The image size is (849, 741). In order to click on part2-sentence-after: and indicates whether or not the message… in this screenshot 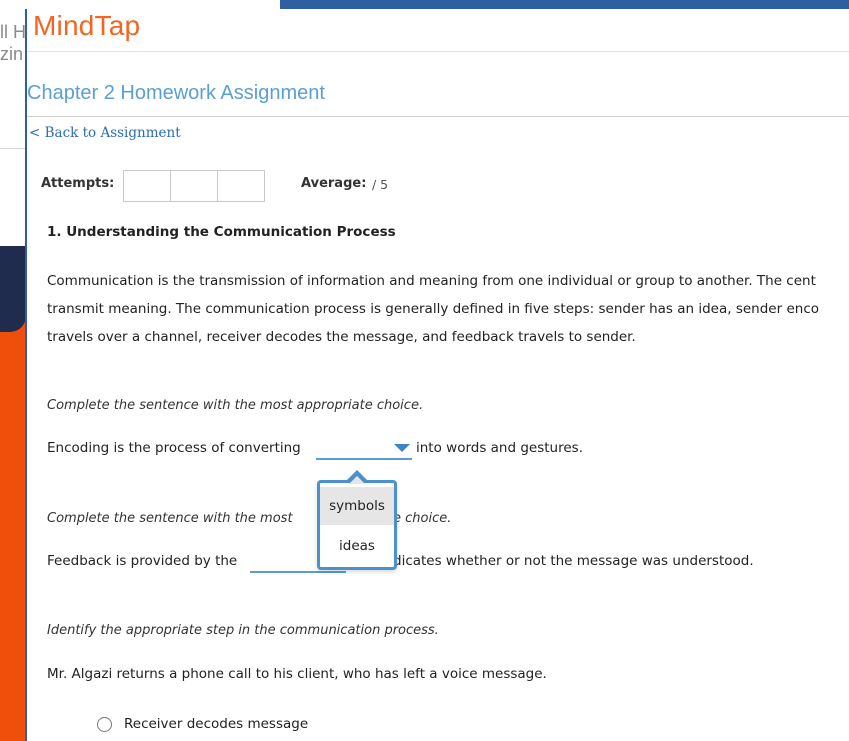, I will do `click(552, 561)`.